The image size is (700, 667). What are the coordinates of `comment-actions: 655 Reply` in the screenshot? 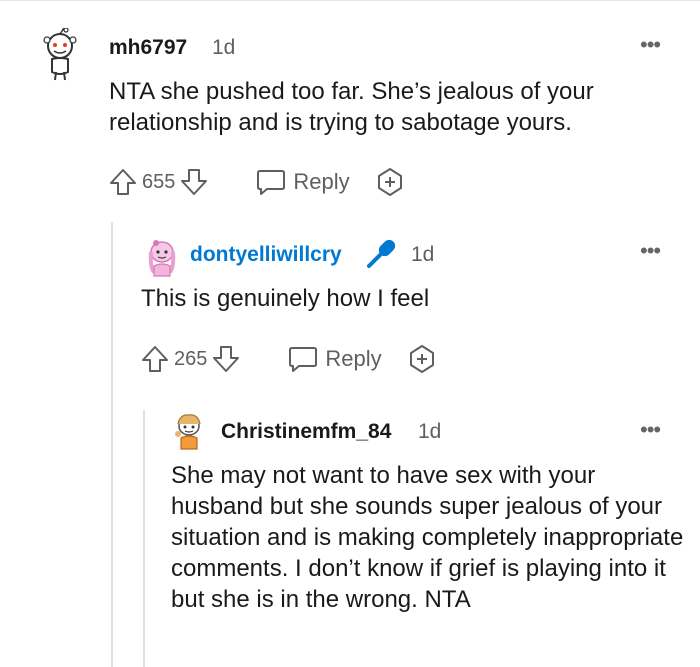 It's located at (257, 182).